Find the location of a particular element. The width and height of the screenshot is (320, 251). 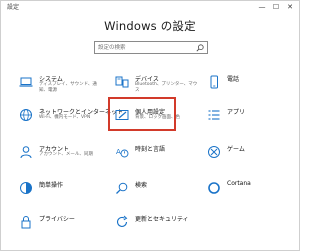

tile-label: Cortana is located at coordinates (239, 183).